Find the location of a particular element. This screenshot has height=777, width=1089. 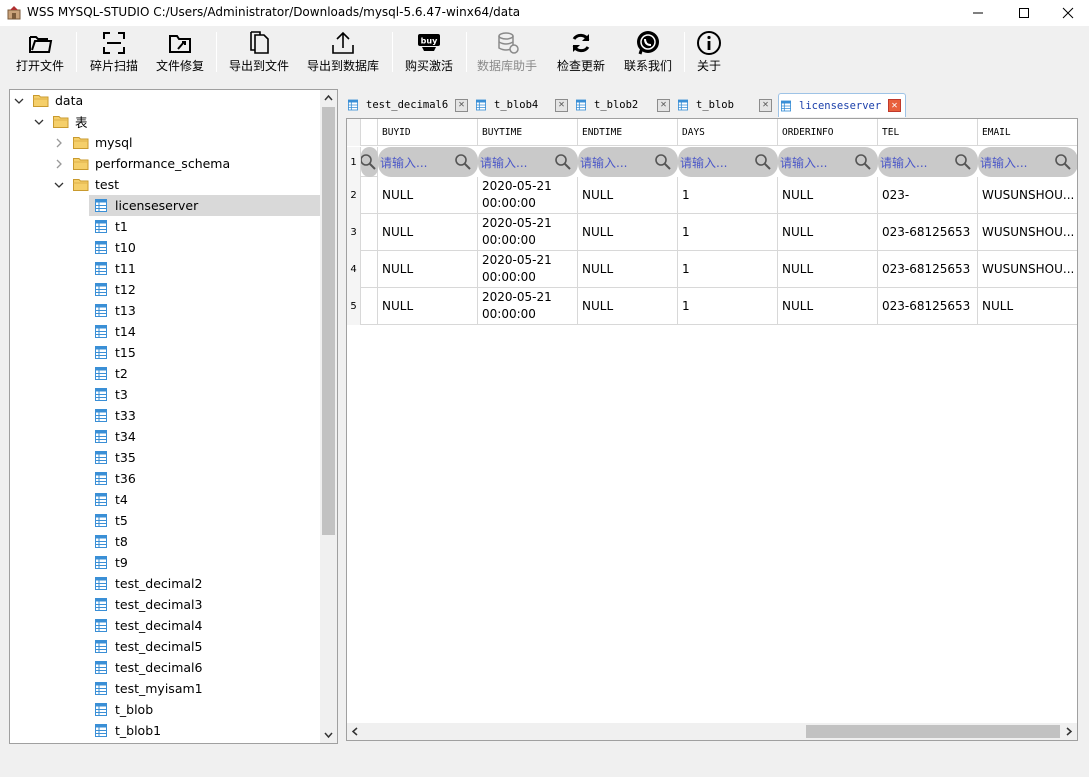

tree-node-data: data is located at coordinates (48, 100).